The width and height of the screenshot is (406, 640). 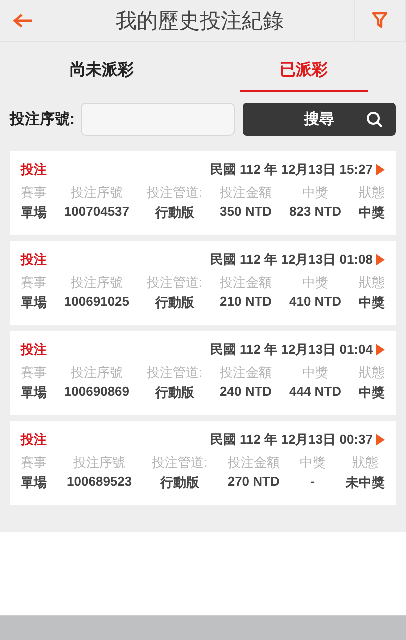 What do you see at coordinates (246, 391) in the screenshot?
I see `column-value: 240 NTD` at bounding box center [246, 391].